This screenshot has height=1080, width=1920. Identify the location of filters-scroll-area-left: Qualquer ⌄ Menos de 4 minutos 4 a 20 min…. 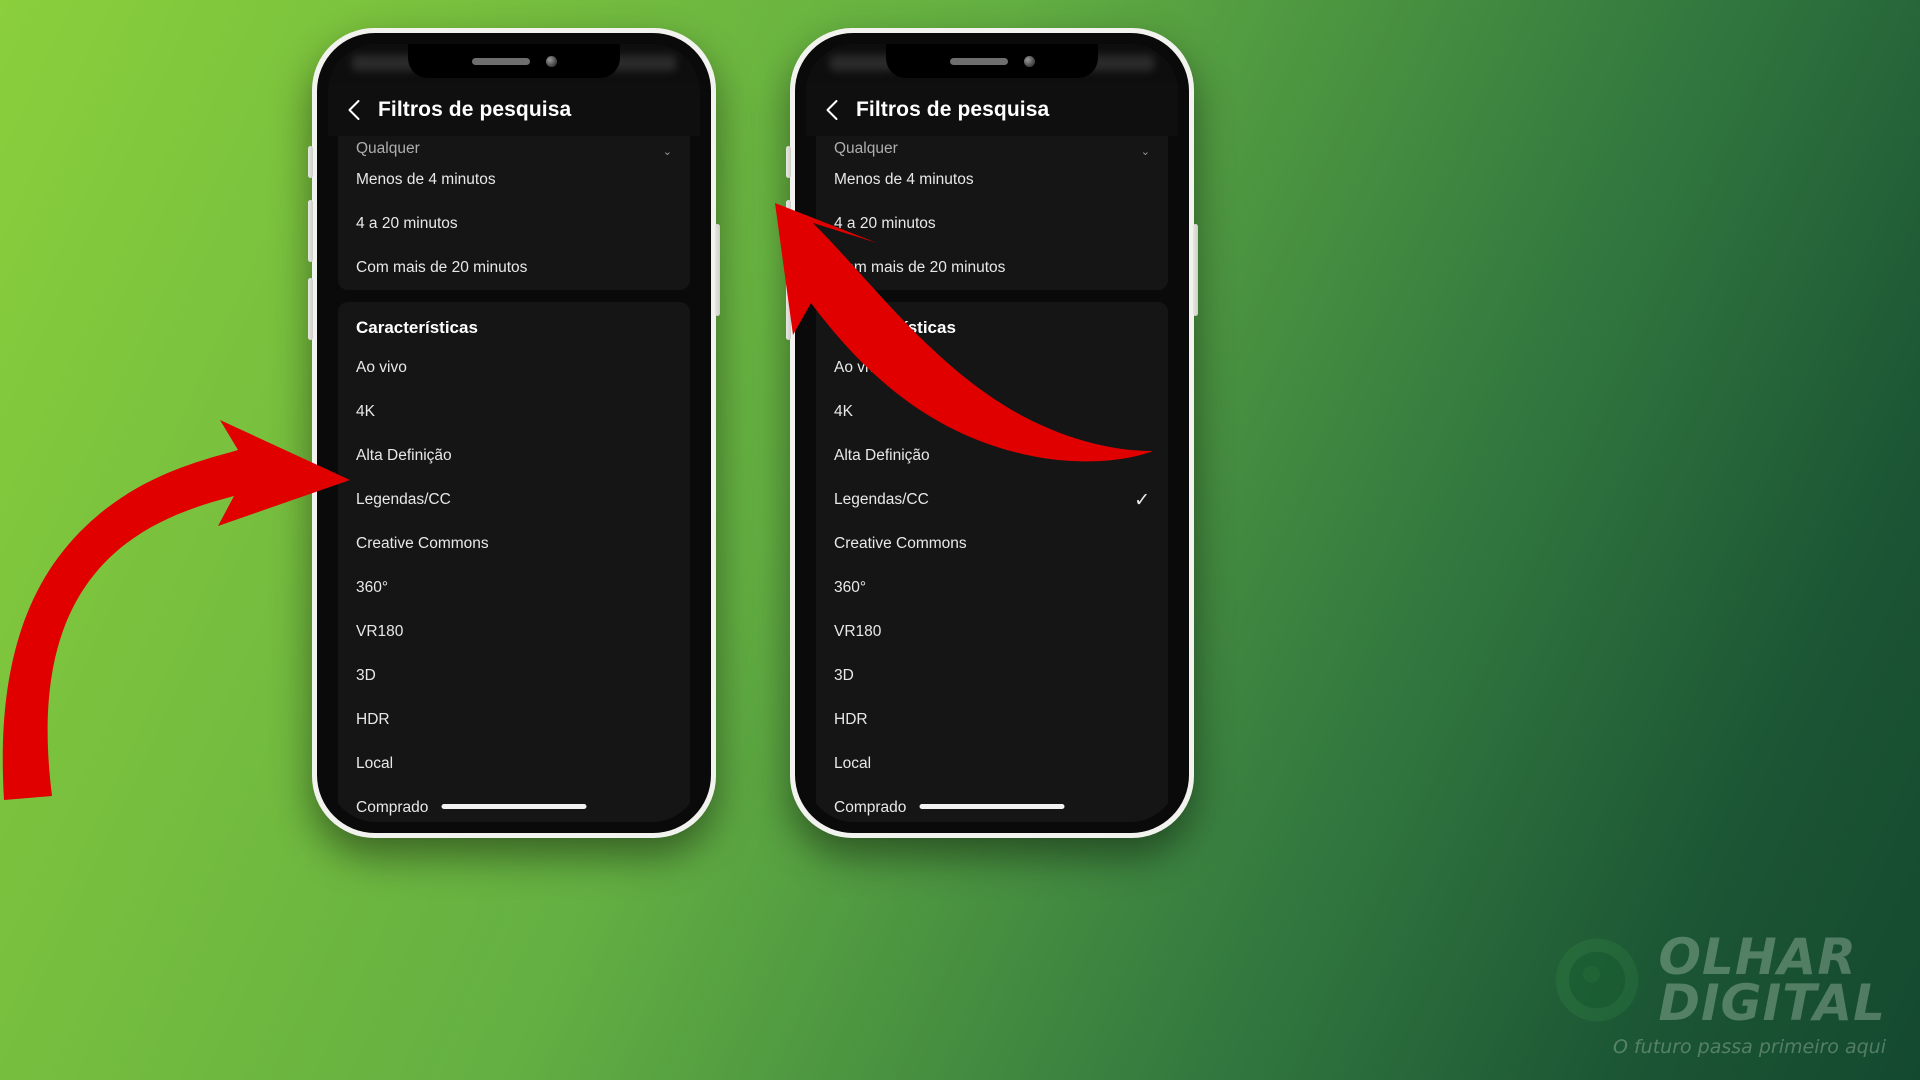
(514, 479).